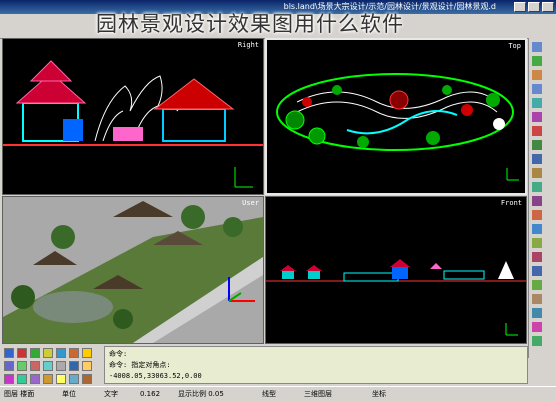 The width and height of the screenshot is (556, 401). Describe the element at coordinates (61, 366) in the screenshot. I see `print-icon` at that location.